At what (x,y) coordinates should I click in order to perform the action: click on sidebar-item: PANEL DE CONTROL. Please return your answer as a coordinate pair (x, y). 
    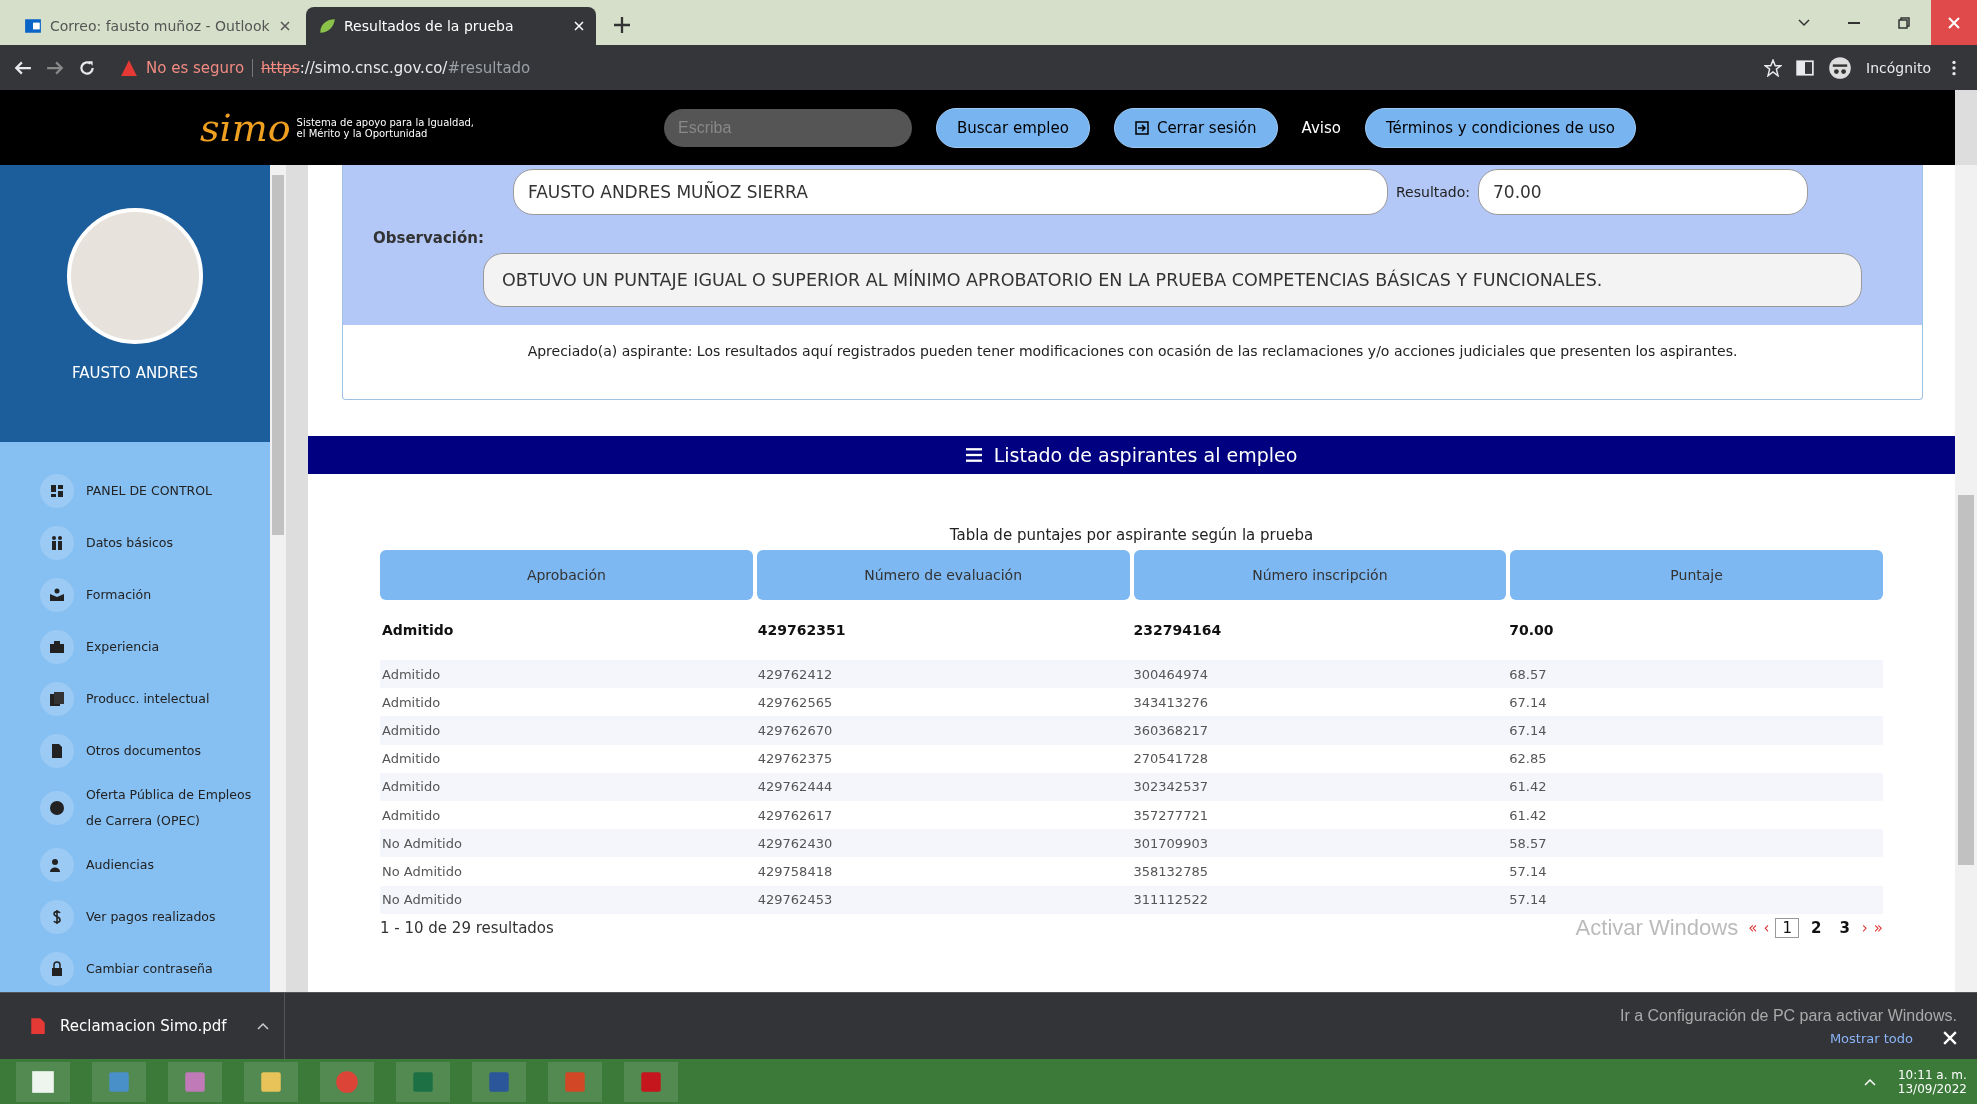
    Looking at the image, I should click on (155, 491).